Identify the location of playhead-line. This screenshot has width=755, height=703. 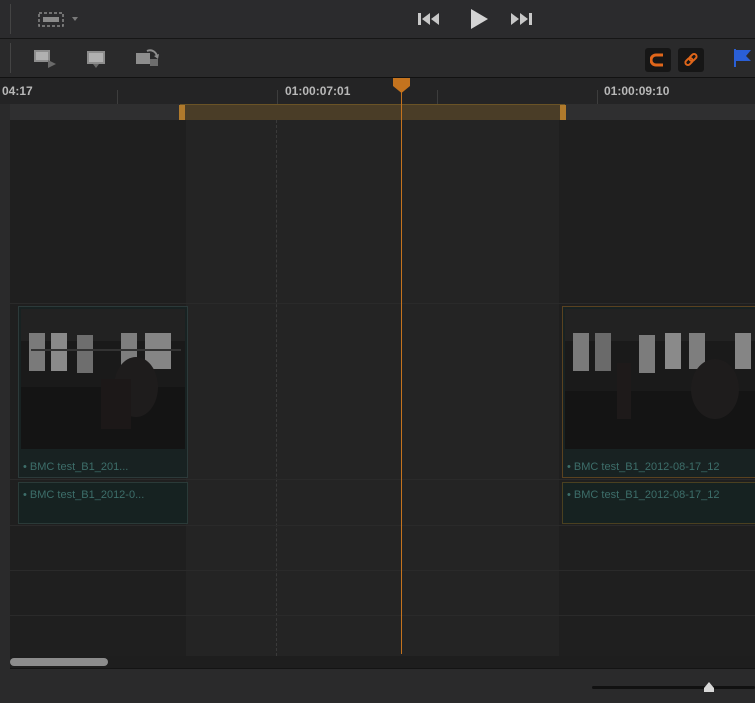
(401, 373).